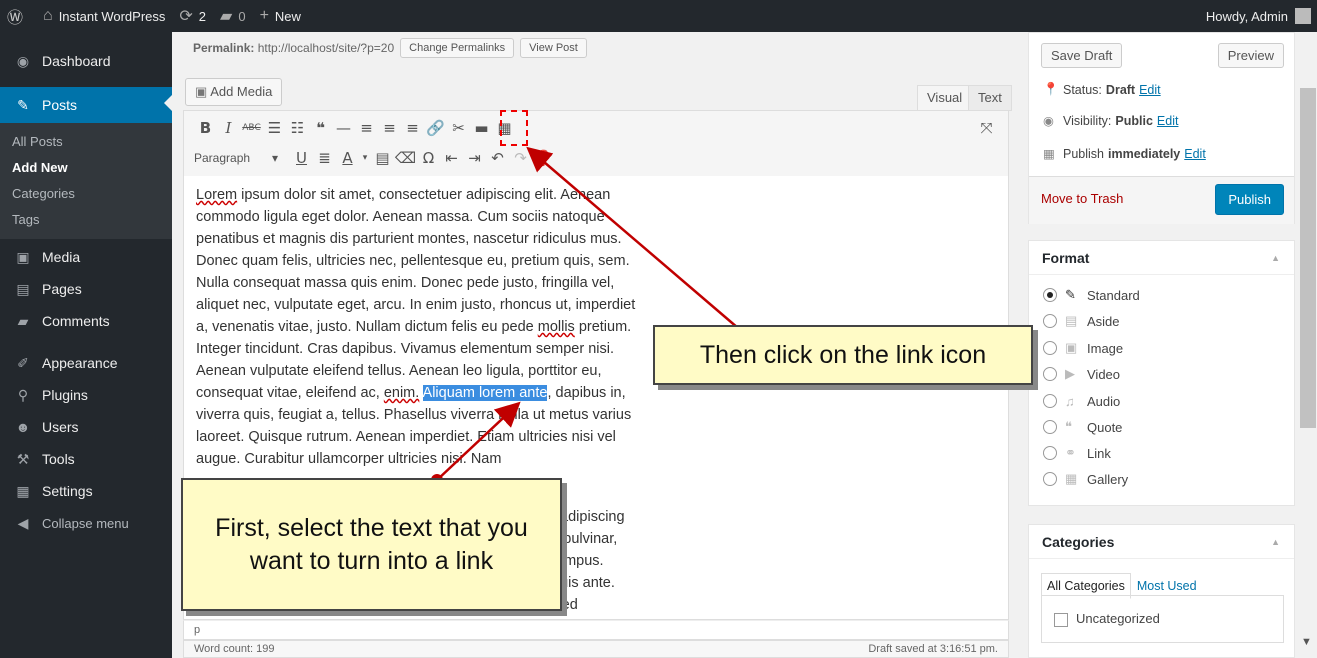 The width and height of the screenshot is (1317, 658). What do you see at coordinates (1050, 348) in the screenshot?
I see `radio-image` at bounding box center [1050, 348].